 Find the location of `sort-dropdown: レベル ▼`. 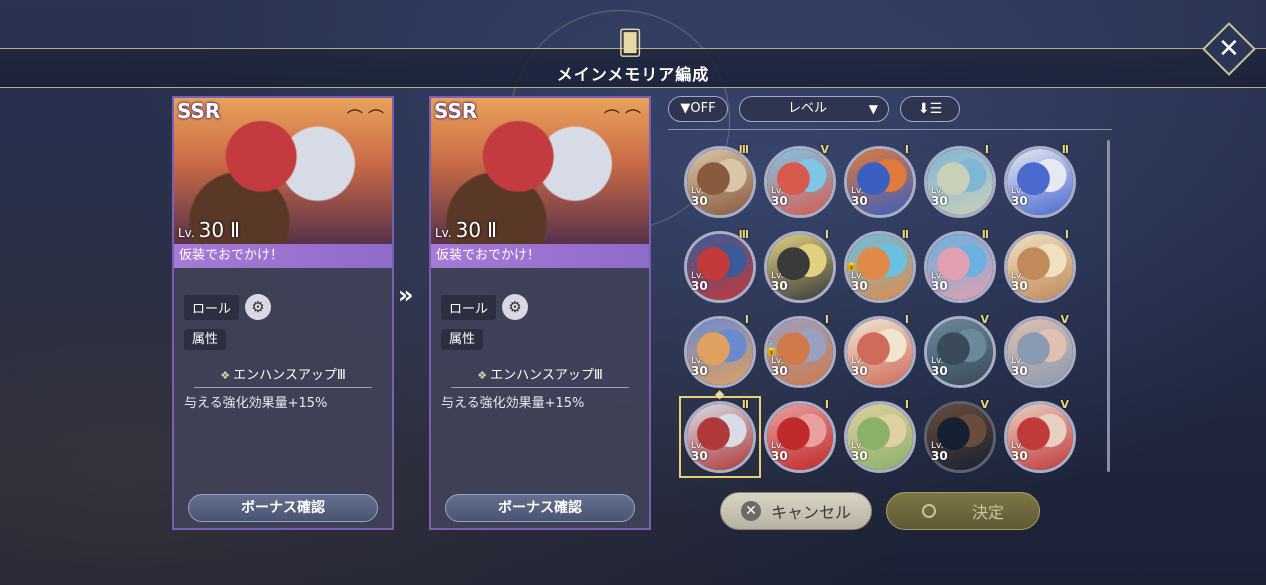

sort-dropdown: レベル ▼ is located at coordinates (814, 109).